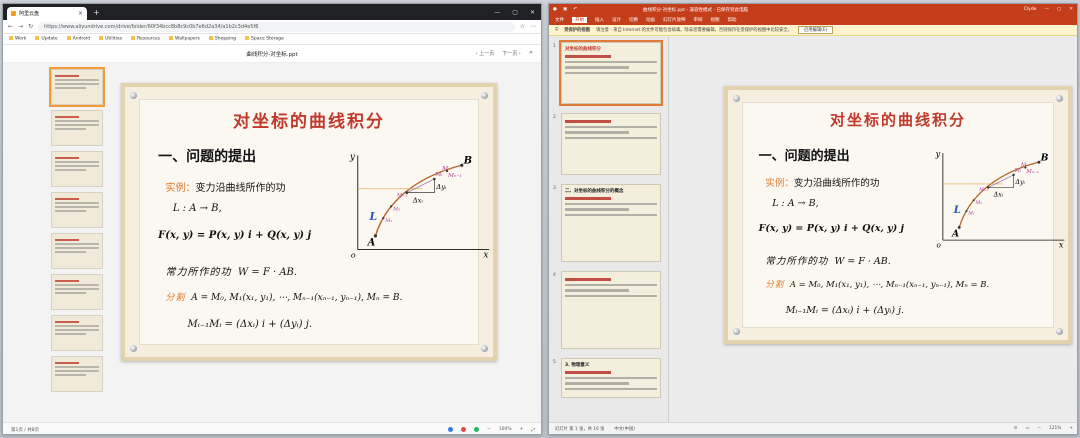 The width and height of the screenshot is (1080, 438). What do you see at coordinates (476, 429) in the screenshot?
I see `share-icon` at bounding box center [476, 429].